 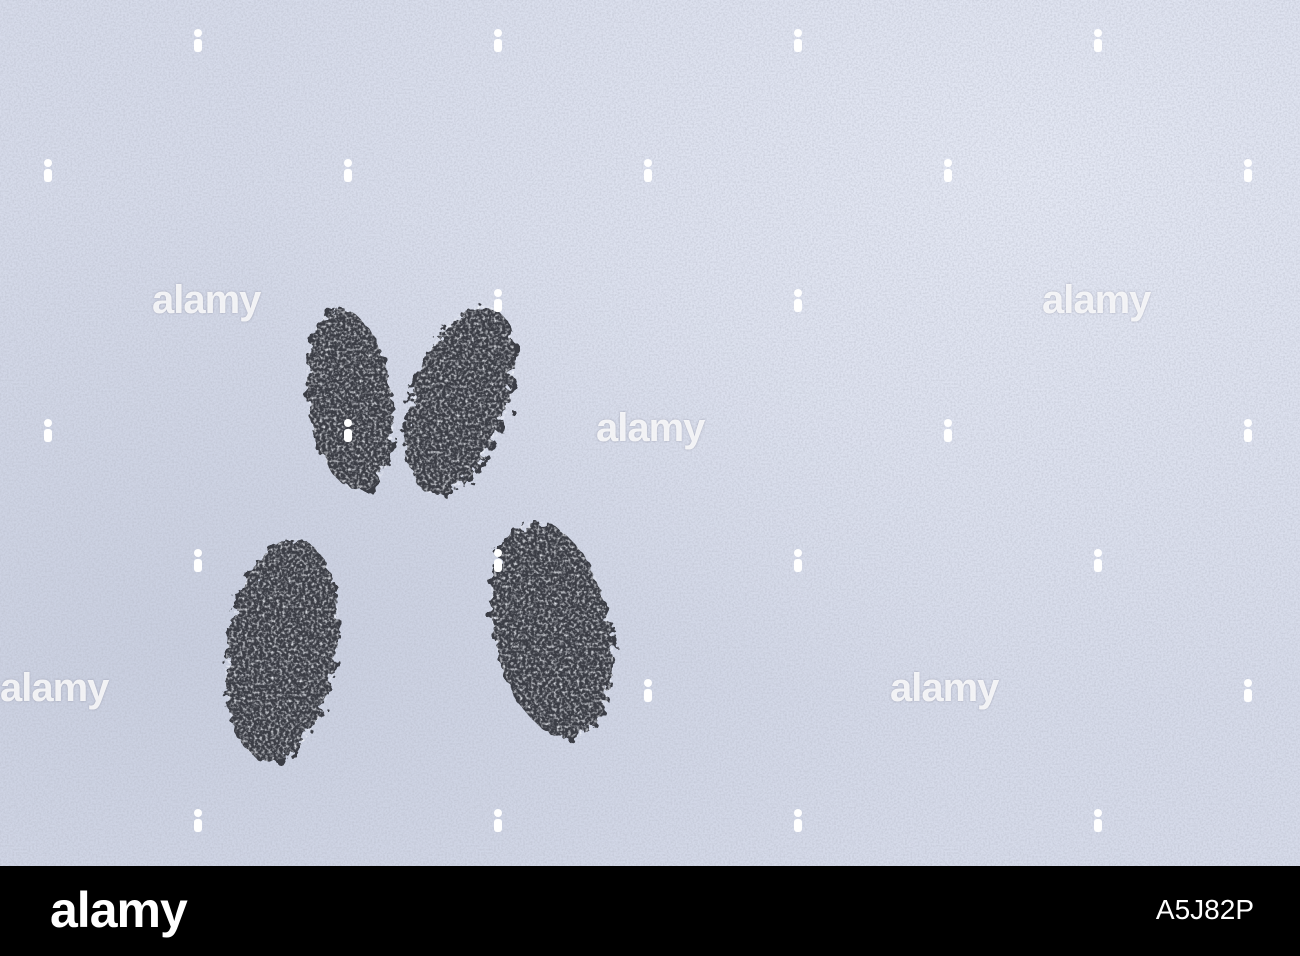 What do you see at coordinates (1204, 909) in the screenshot?
I see `image-id: A5J82P` at bounding box center [1204, 909].